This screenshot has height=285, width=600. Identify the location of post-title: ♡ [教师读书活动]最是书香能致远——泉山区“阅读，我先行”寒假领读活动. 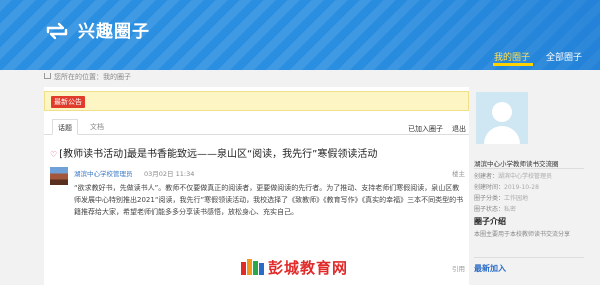
(213, 152).